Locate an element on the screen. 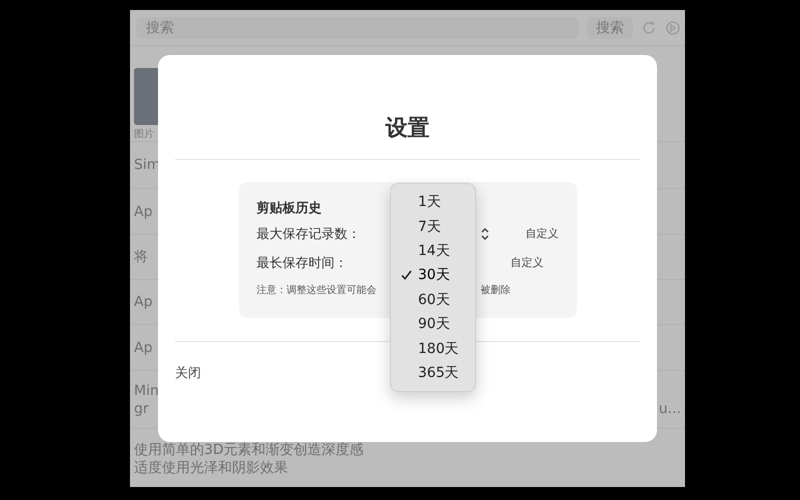  note-text: 注意：调整这些设置可能会 is located at coordinates (316, 290).